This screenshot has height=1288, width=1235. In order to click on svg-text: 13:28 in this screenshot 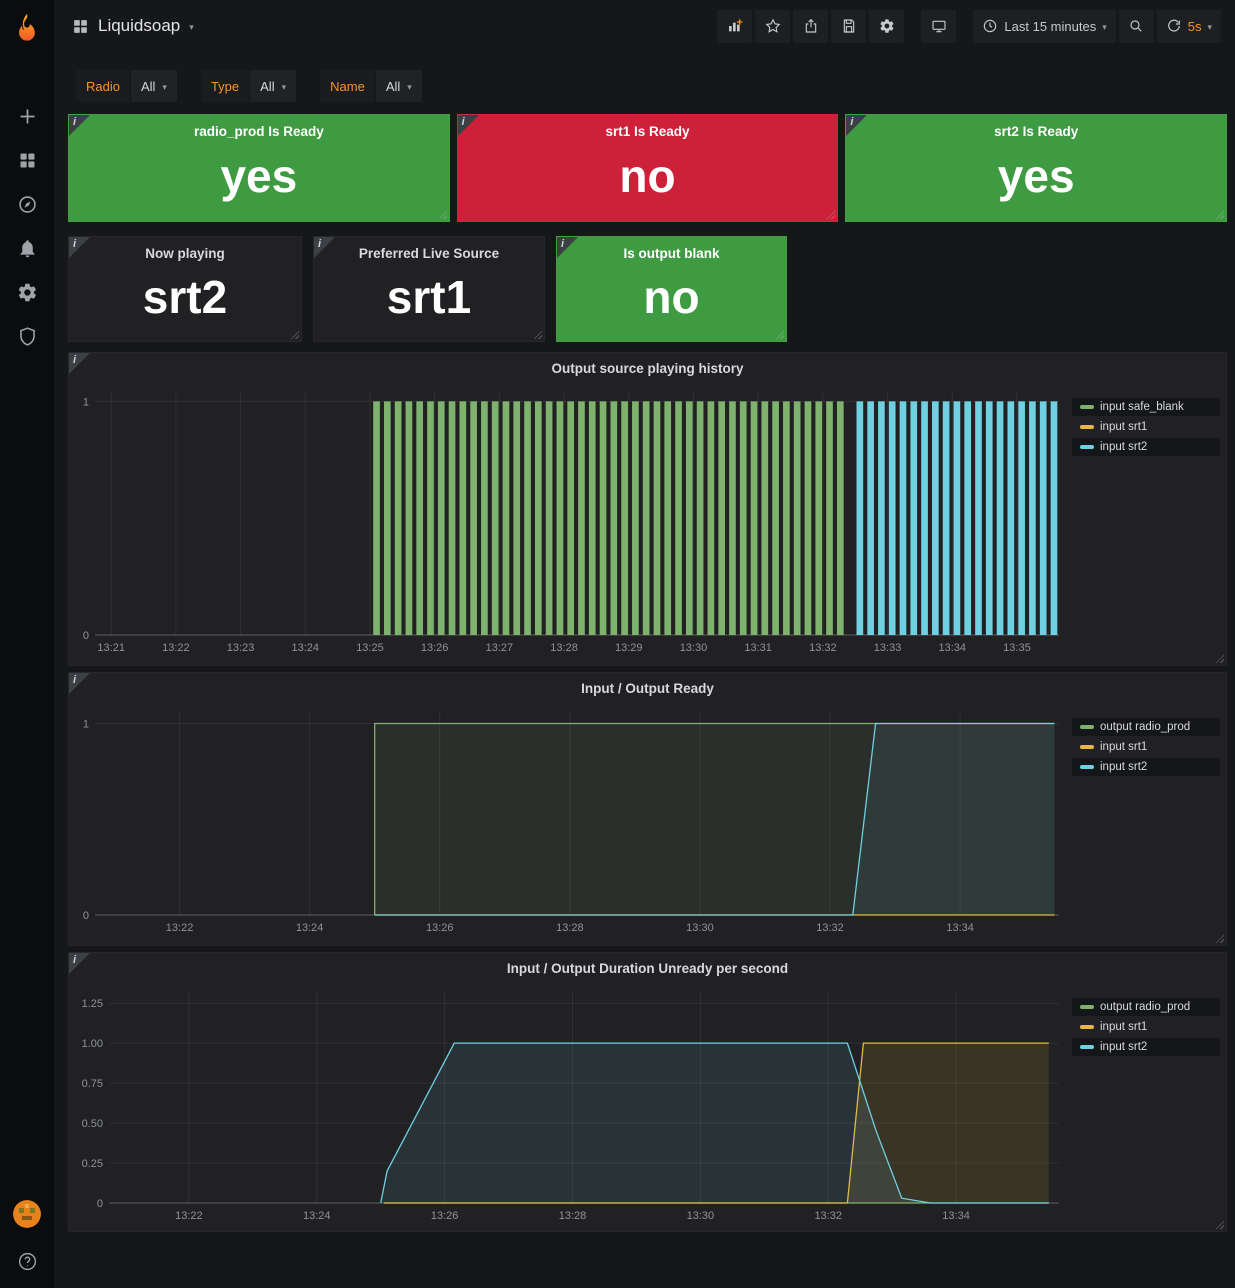, I will do `click(564, 648)`.